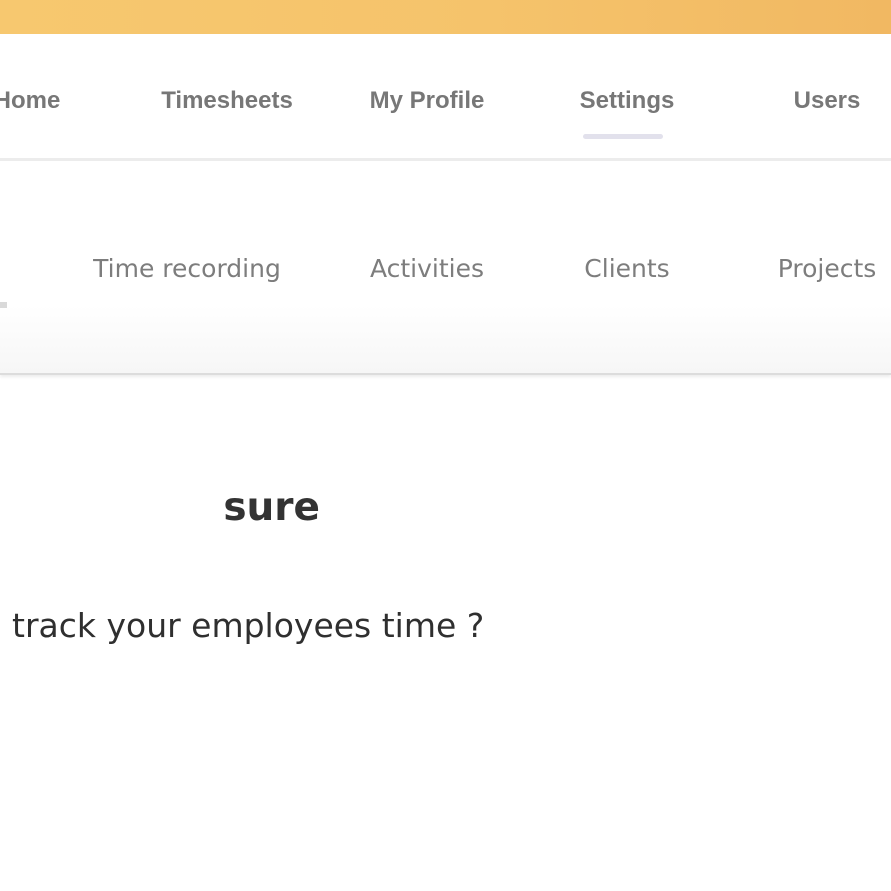  Describe the element at coordinates (248, 625) in the screenshot. I see `section-question: track your employees time ?` at that location.